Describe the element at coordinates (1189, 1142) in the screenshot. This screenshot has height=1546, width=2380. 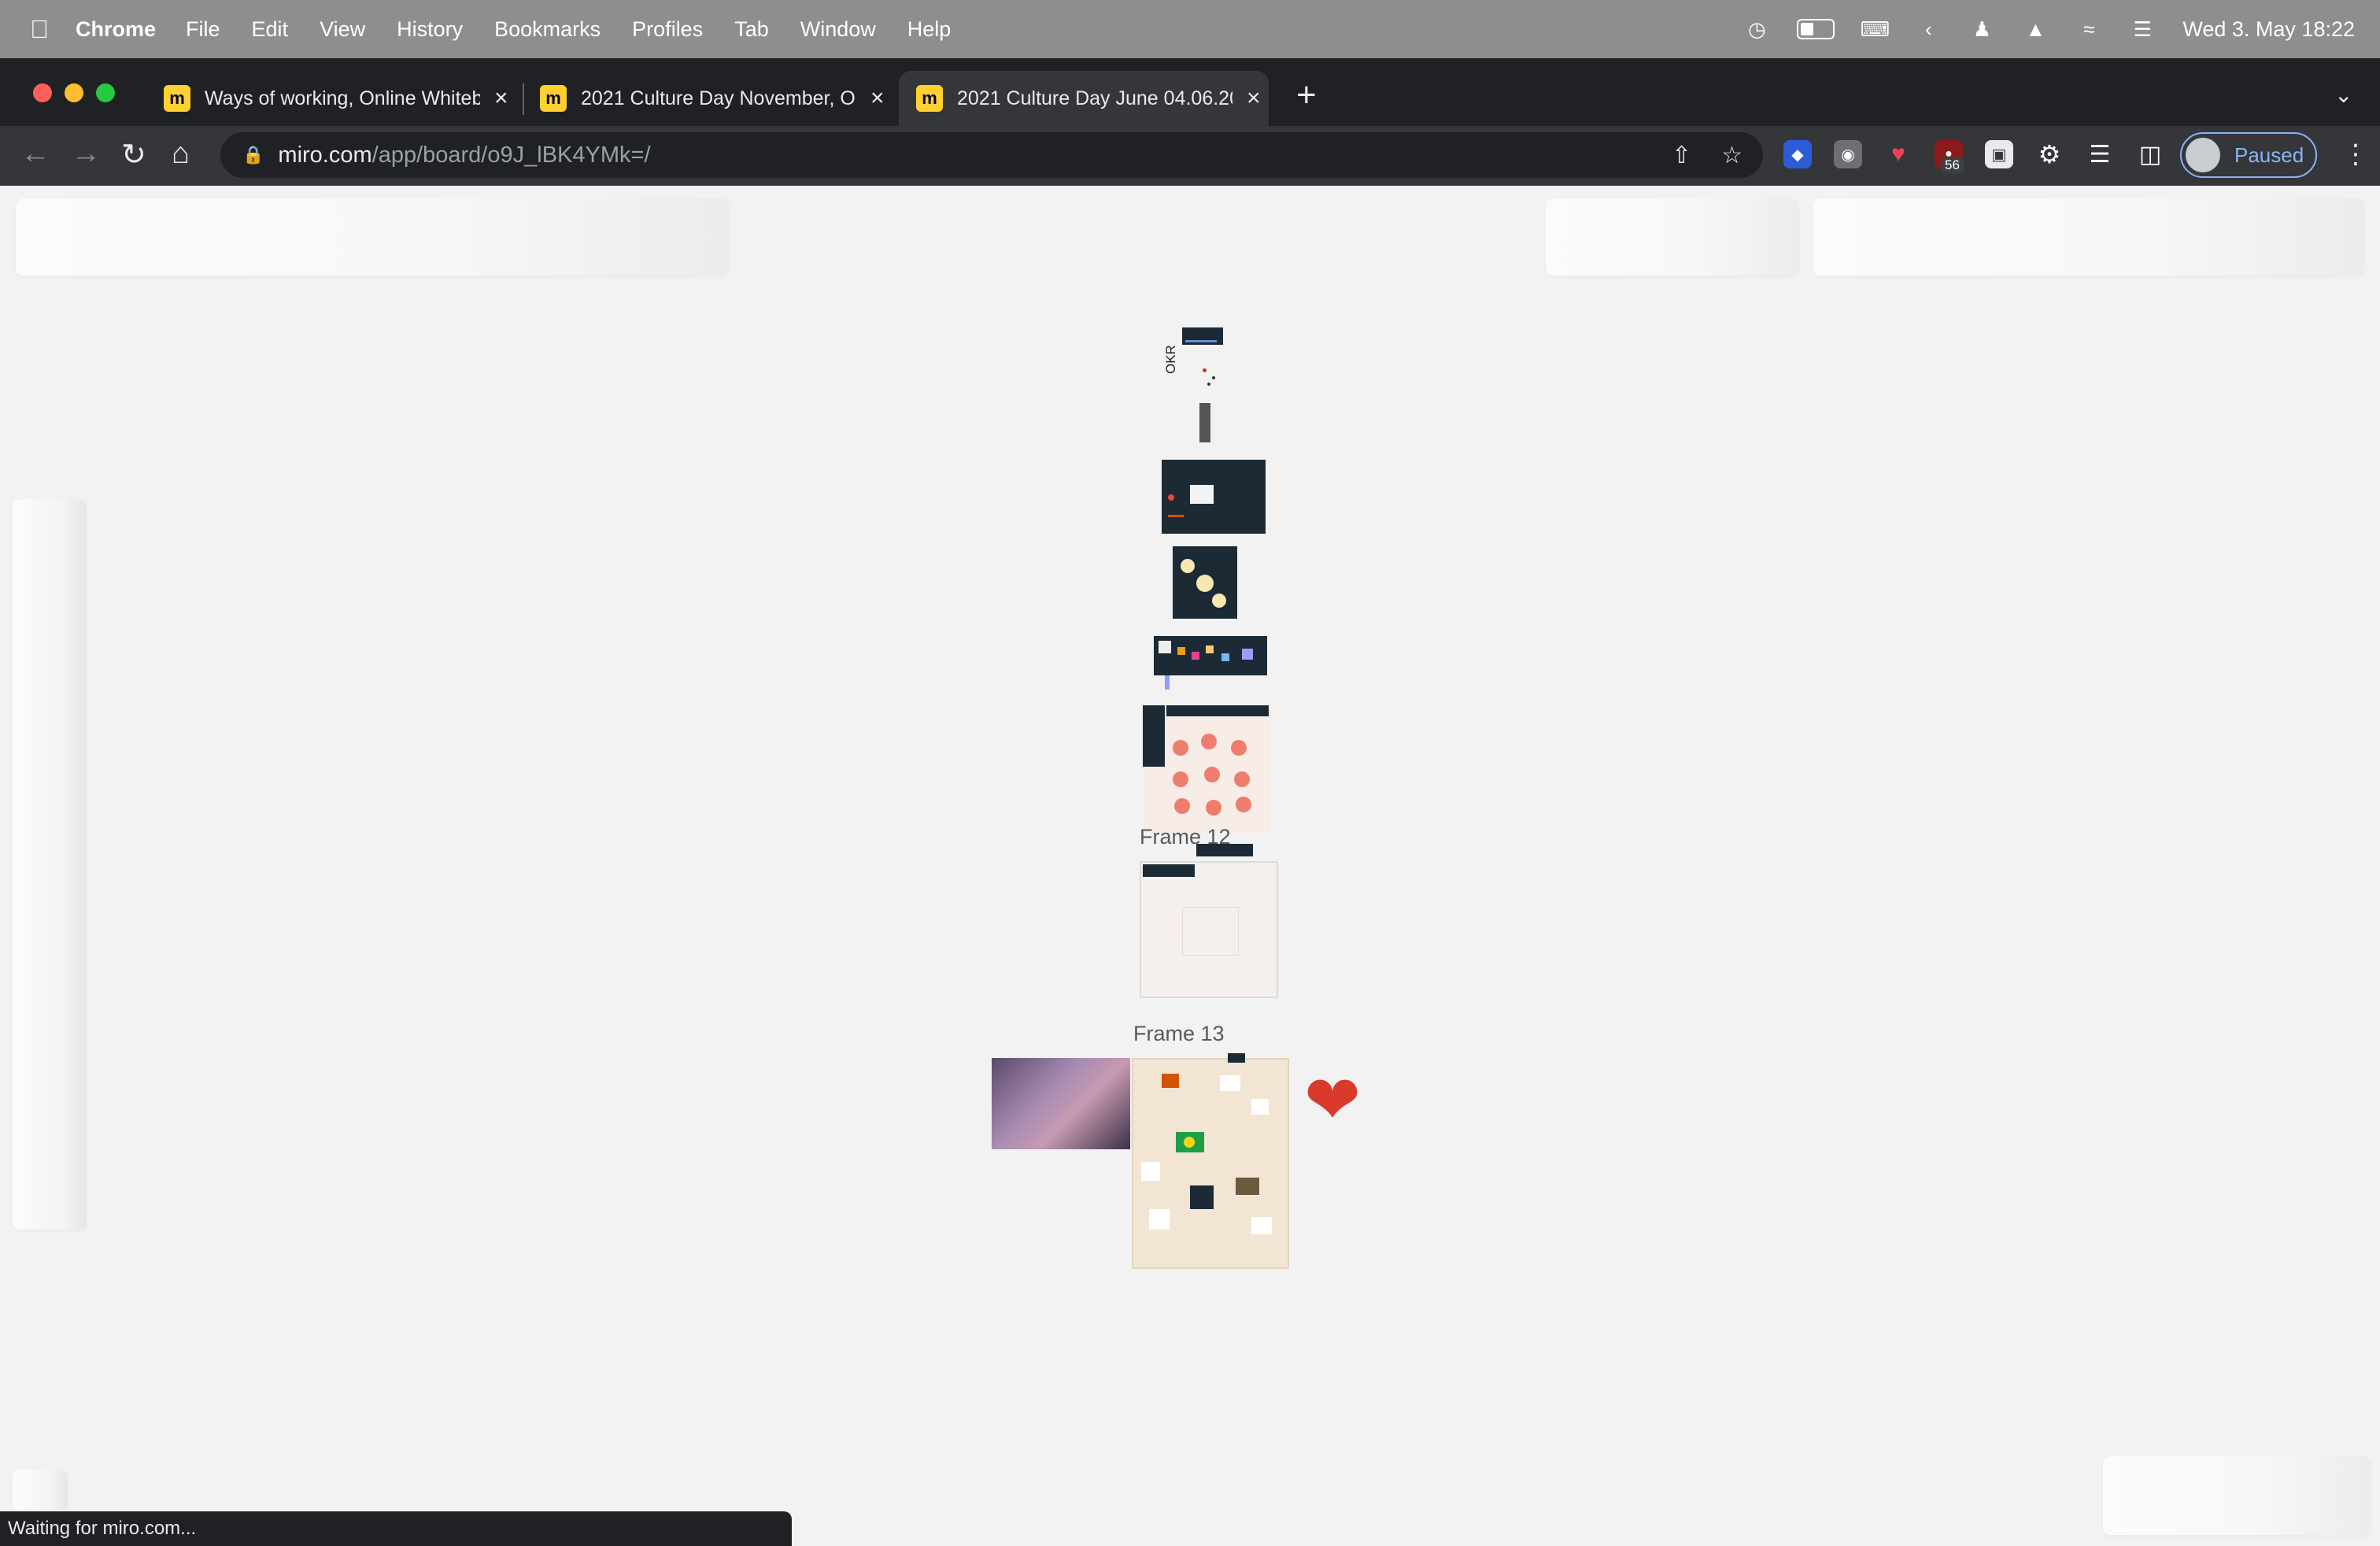
I see `flag-detail` at that location.